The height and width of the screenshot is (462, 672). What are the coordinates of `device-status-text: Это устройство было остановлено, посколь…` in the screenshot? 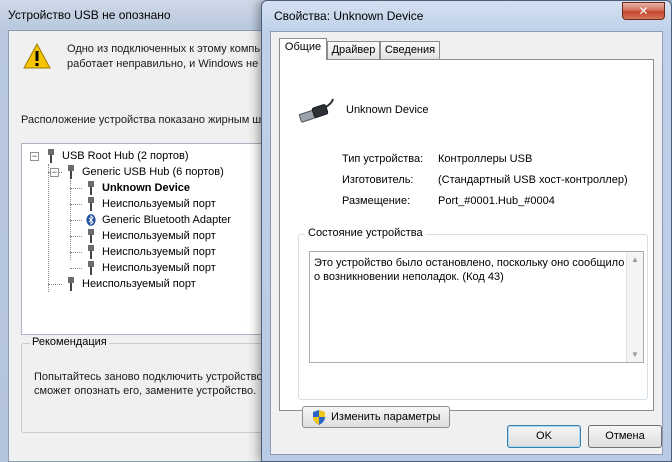 It's located at (469, 270).